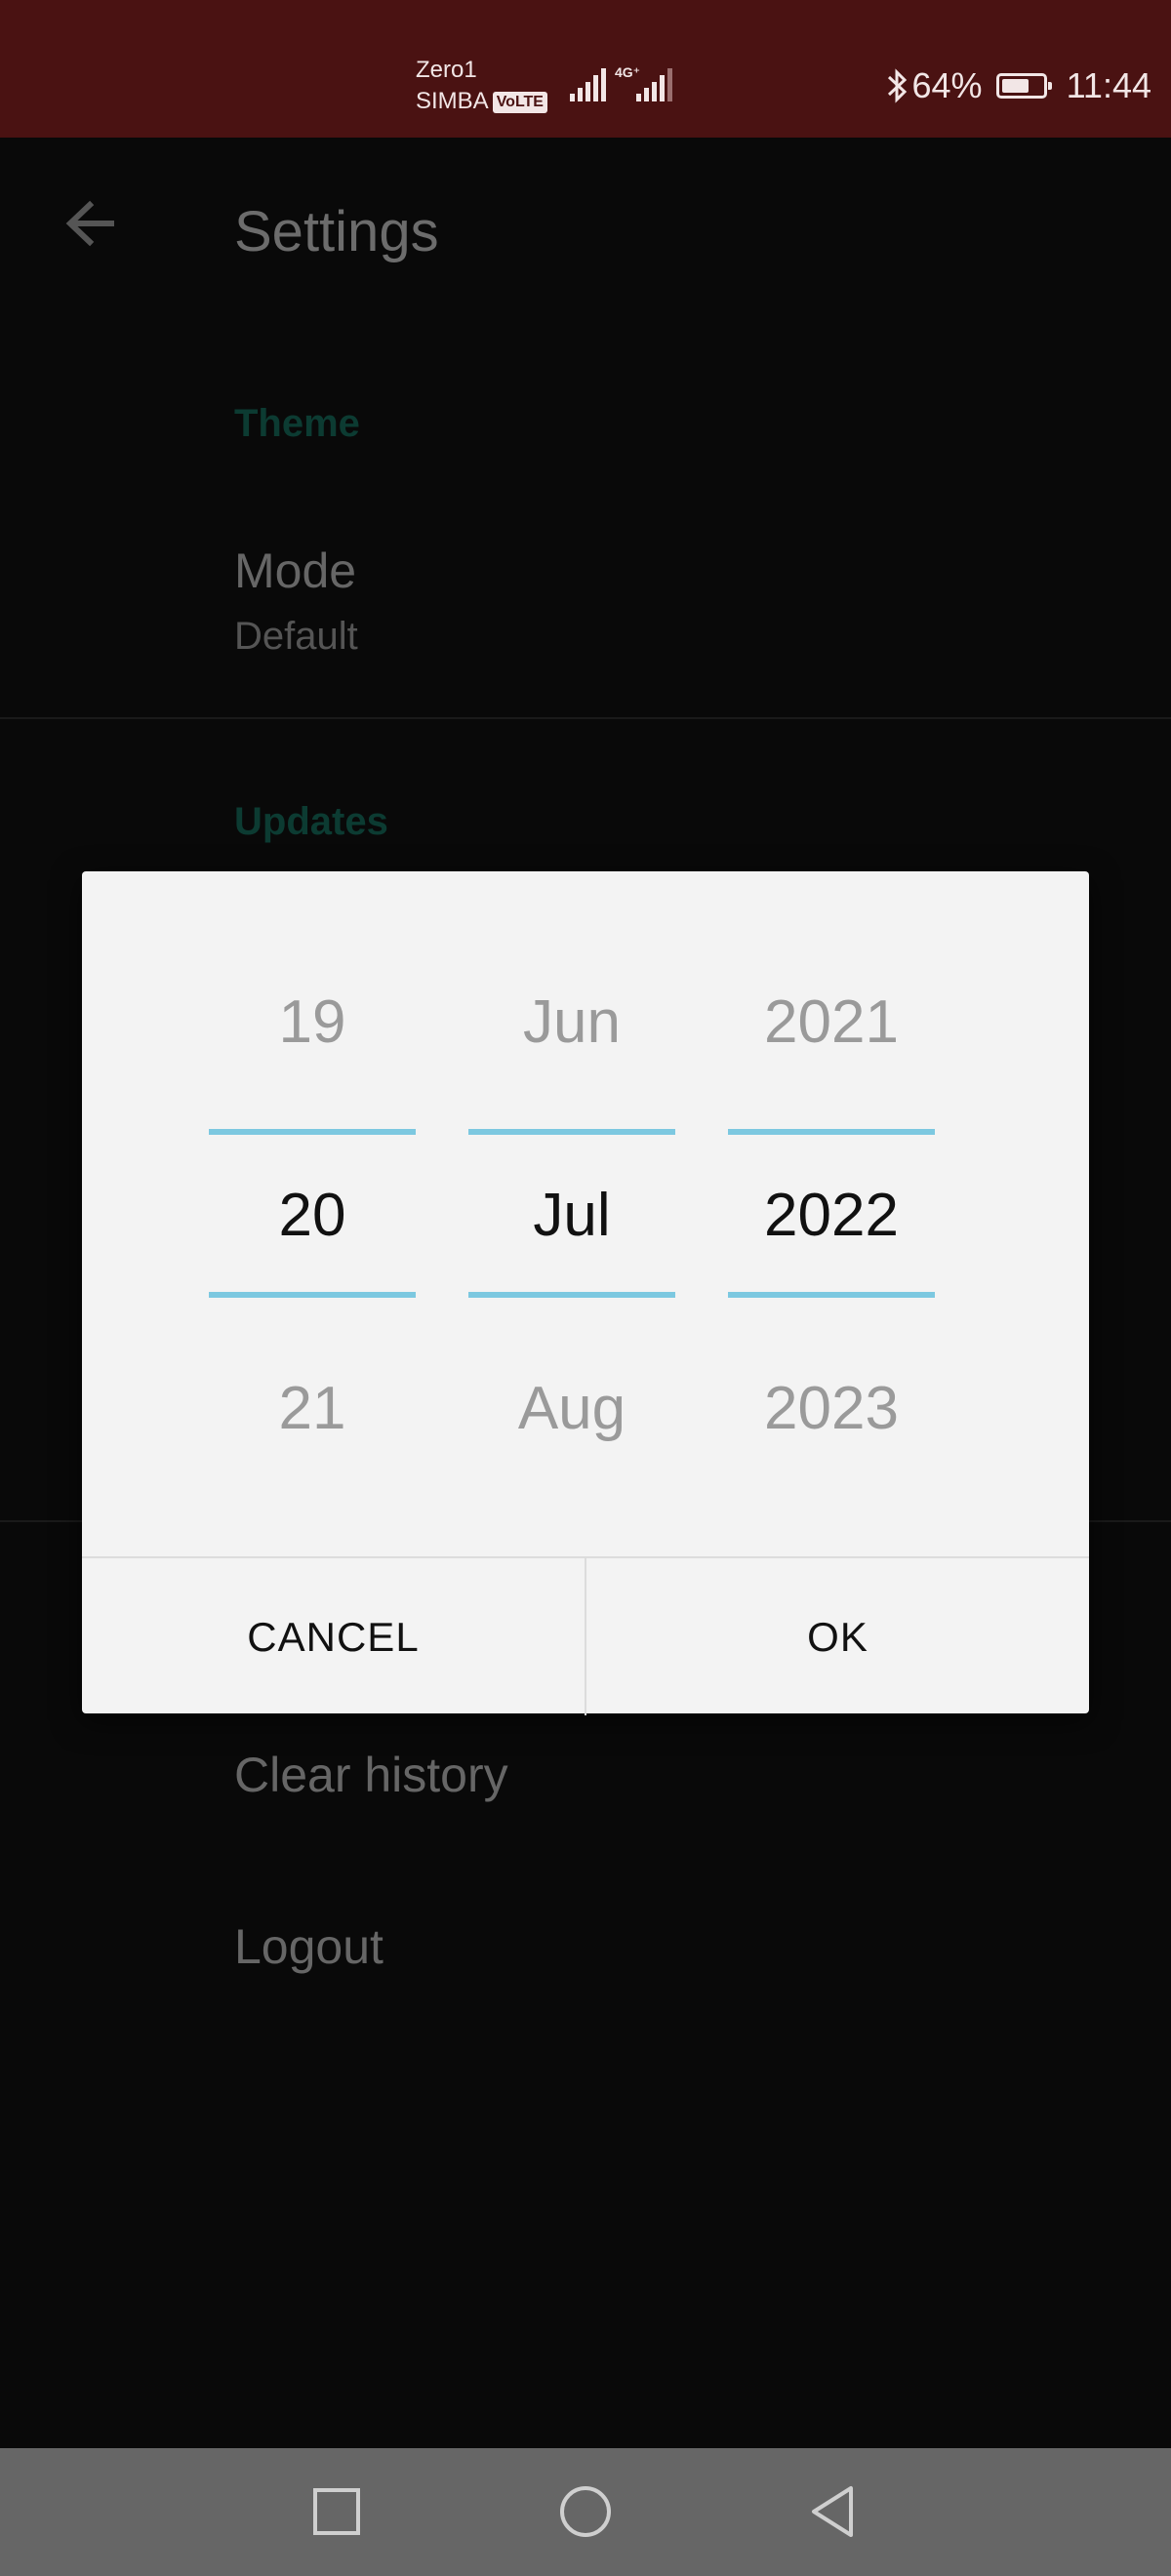 The width and height of the screenshot is (1171, 2576). Describe the element at coordinates (296, 636) in the screenshot. I see `setting-mode-value: Default` at that location.